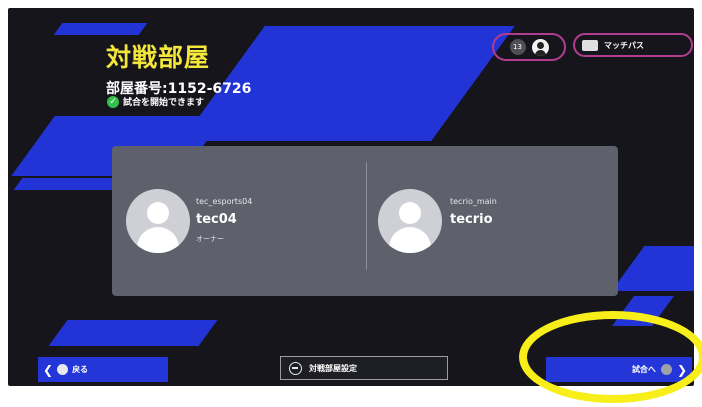 The width and height of the screenshot is (702, 407). What do you see at coordinates (643, 369) in the screenshot?
I see `go-to-match-label: 試合へ` at bounding box center [643, 369].